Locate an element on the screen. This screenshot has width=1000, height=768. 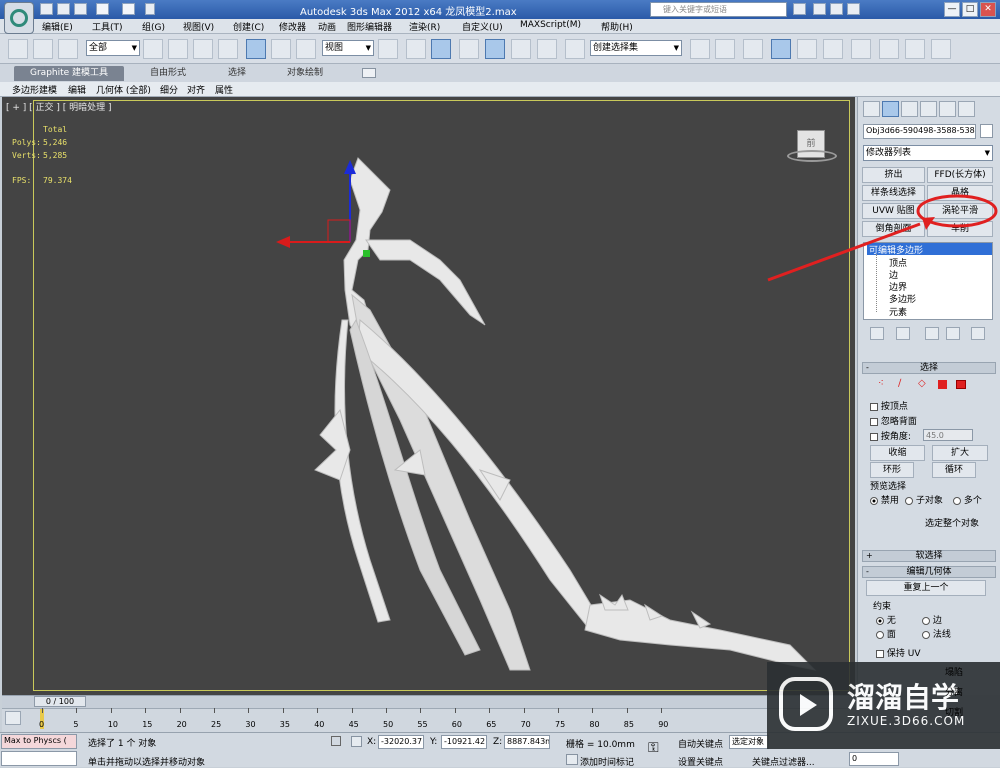
graphite-toggle-icon is located at coordinates (781, 49).